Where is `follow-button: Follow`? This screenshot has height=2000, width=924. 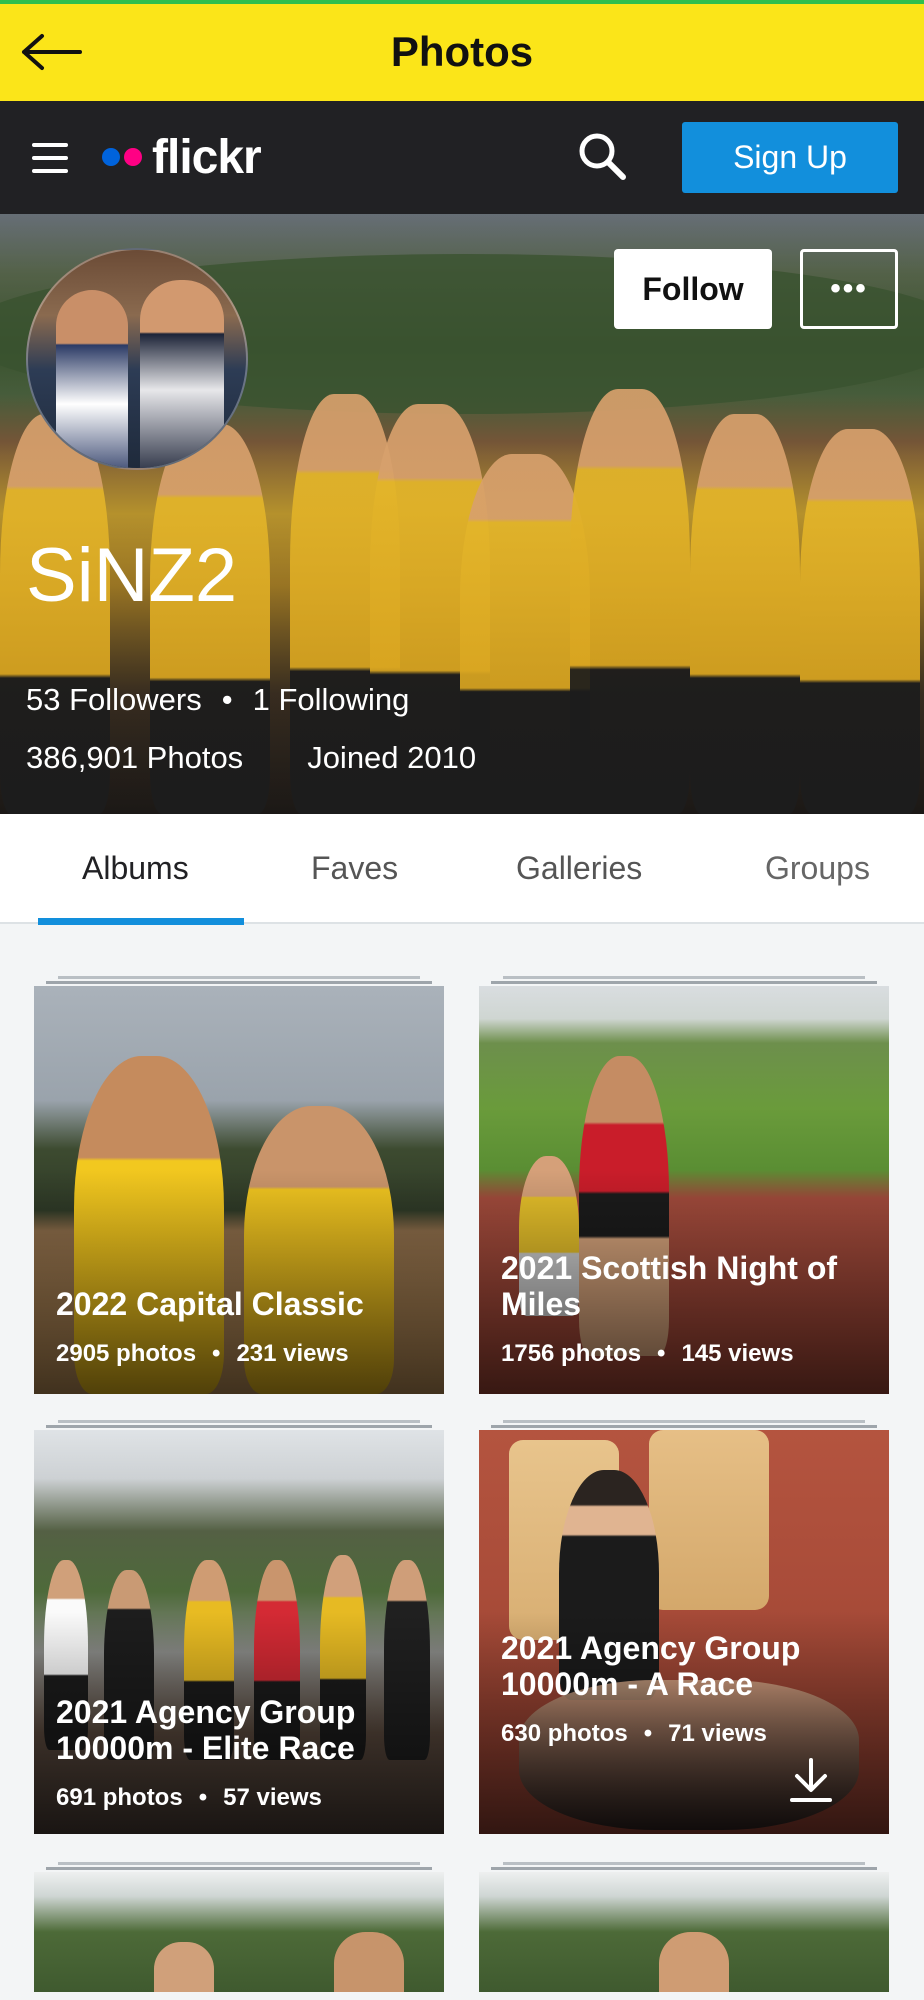 follow-button: Follow is located at coordinates (693, 289).